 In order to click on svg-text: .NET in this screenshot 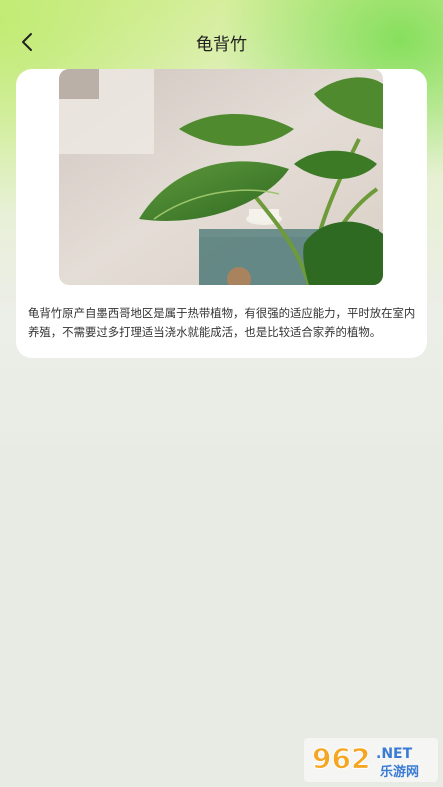, I will do `click(394, 754)`.